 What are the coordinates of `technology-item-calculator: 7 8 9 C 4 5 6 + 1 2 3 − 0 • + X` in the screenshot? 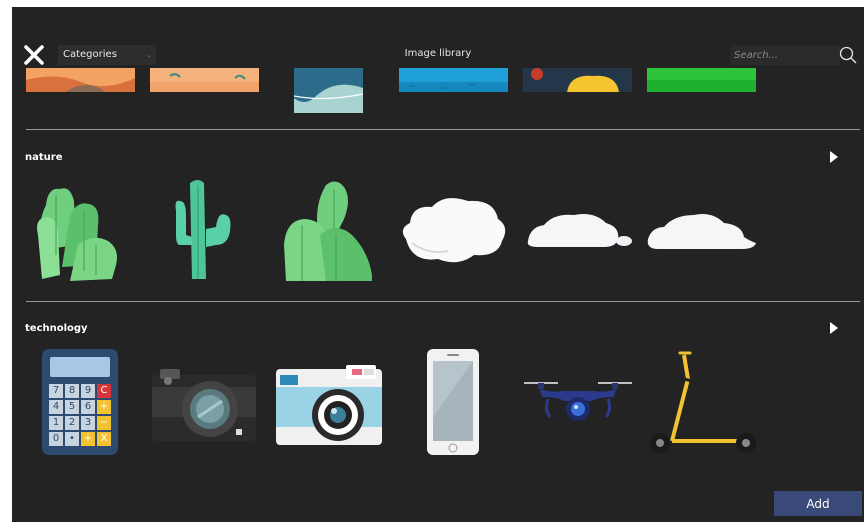 It's located at (80, 402).